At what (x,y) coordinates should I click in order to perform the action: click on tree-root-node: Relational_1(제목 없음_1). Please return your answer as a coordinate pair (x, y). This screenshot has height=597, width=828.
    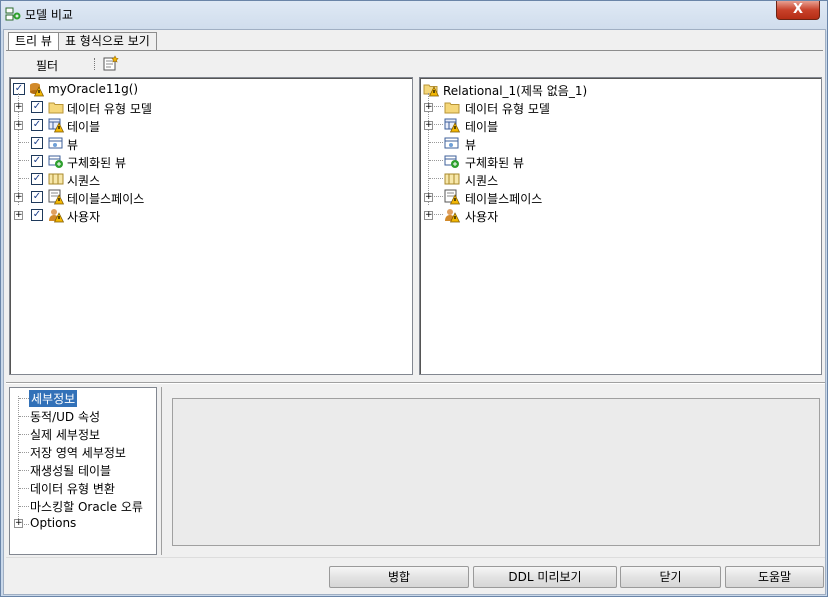
    Looking at the image, I should click on (610, 89).